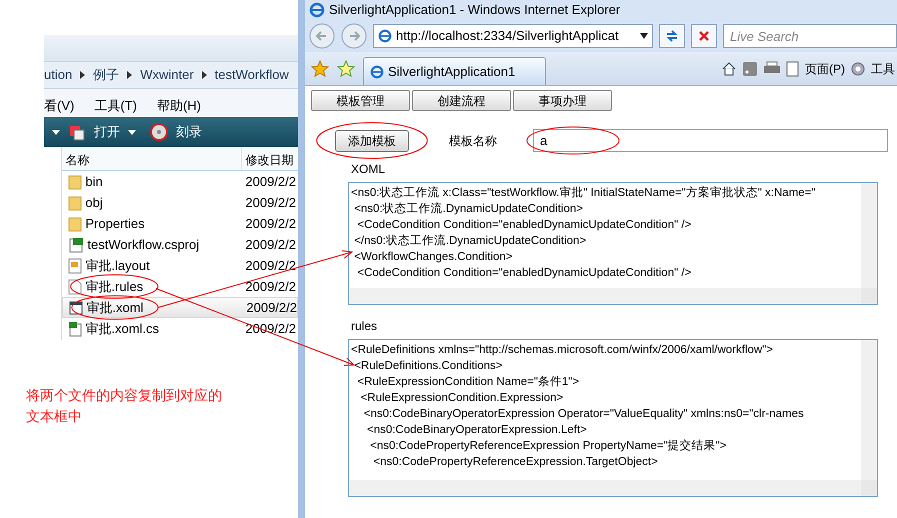 The height and width of the screenshot is (518, 897). What do you see at coordinates (117, 265) in the screenshot?
I see `file-name: 审批.layout` at bounding box center [117, 265].